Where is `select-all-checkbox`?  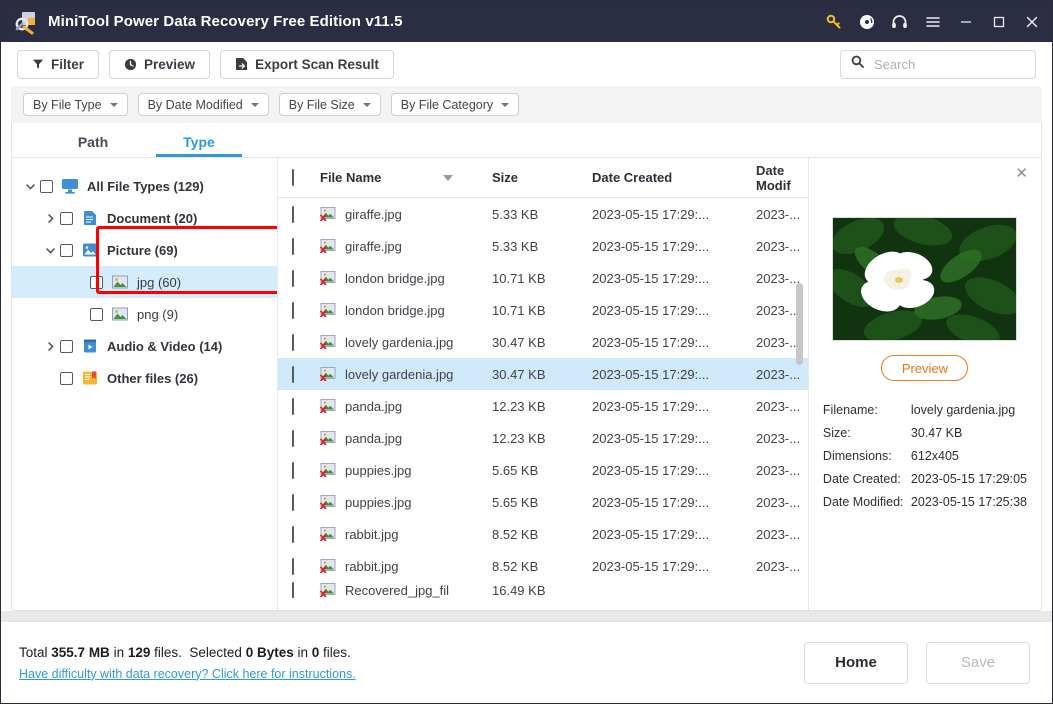
select-all-checkbox is located at coordinates (306, 177).